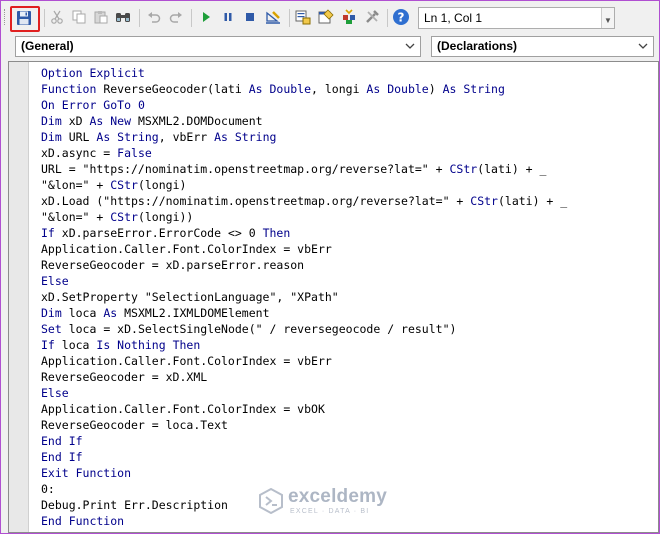  What do you see at coordinates (304, 185) in the screenshot?
I see `code-line: "&lon=" + CStr(longi)` at bounding box center [304, 185].